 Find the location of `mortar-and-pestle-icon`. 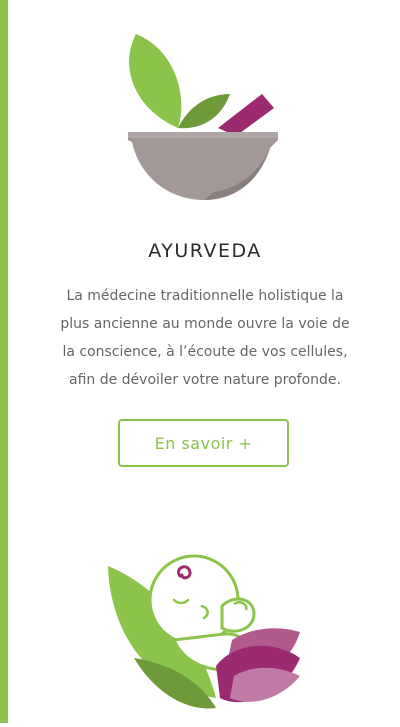

mortar-and-pestle-icon is located at coordinates (203, 118).